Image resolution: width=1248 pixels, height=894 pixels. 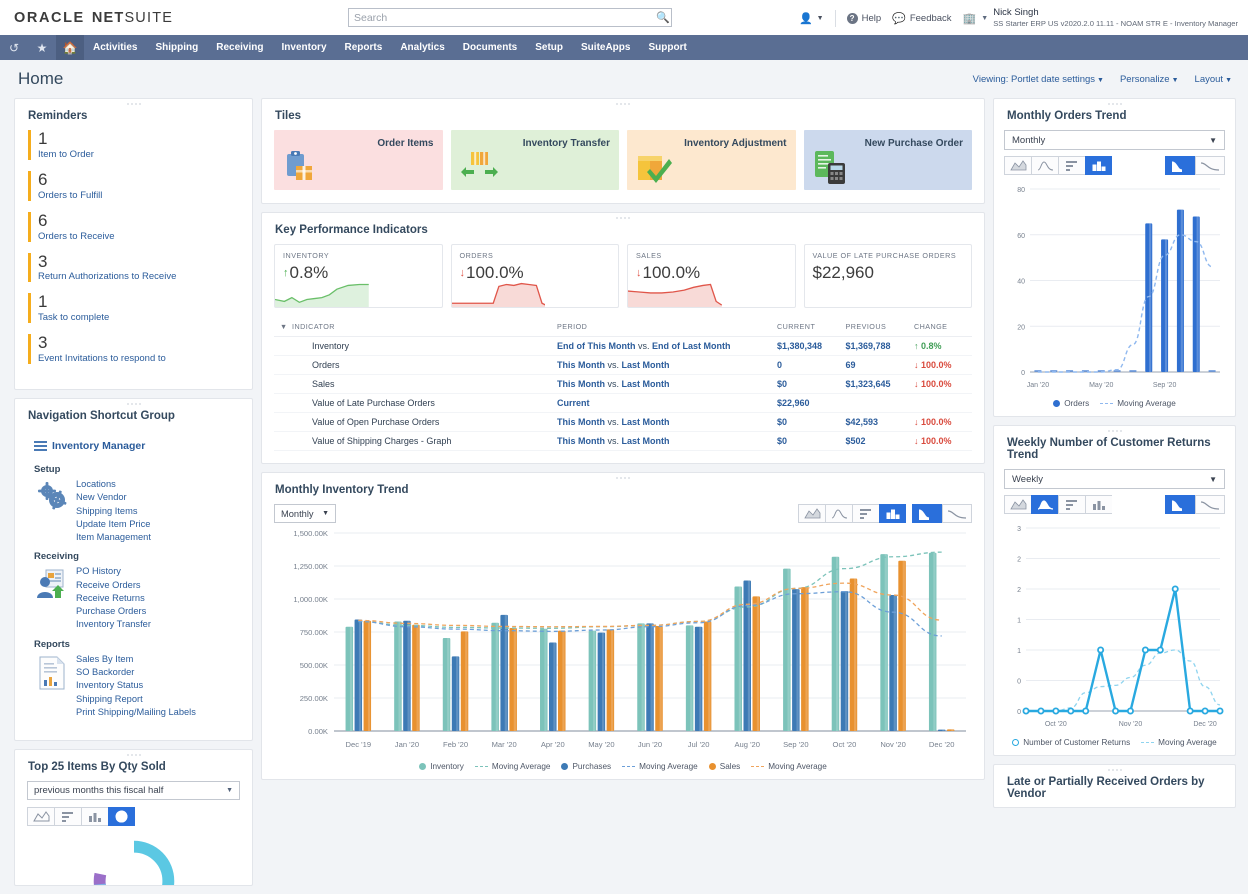 What do you see at coordinates (138, 276) in the screenshot?
I see `reminder-label: Return Authorizations to Receive` at bounding box center [138, 276].